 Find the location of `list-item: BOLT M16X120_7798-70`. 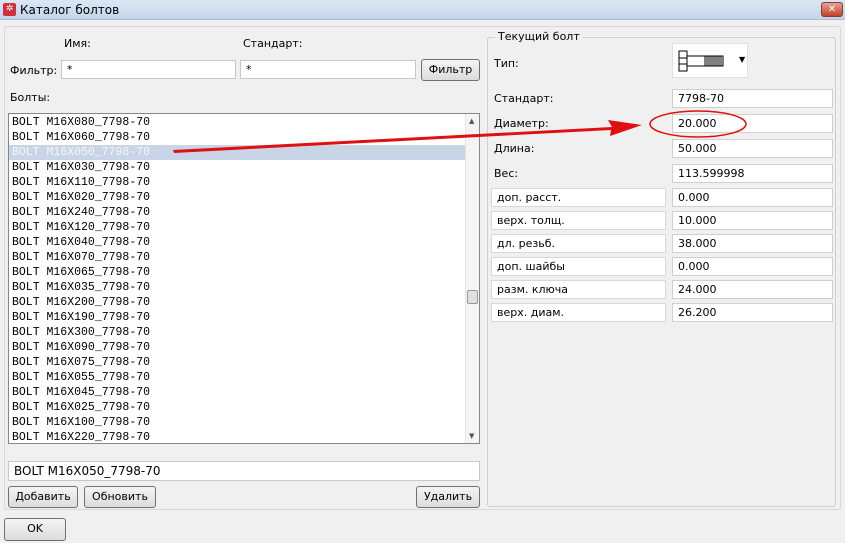

list-item: BOLT M16X120_7798-70 is located at coordinates (237, 227).